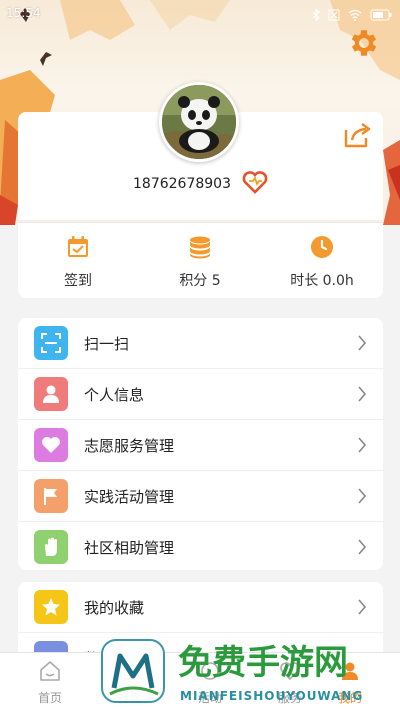 The width and height of the screenshot is (400, 711). Describe the element at coordinates (210, 671) in the screenshot. I see `activity-icon` at that location.